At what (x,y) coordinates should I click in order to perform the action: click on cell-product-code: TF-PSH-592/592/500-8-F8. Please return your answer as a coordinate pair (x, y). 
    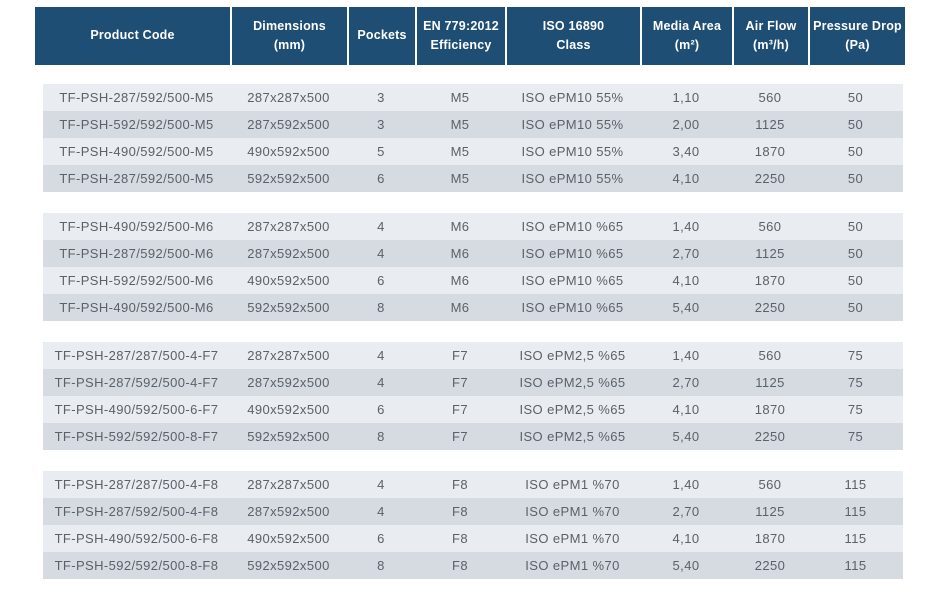
    Looking at the image, I should click on (136, 565).